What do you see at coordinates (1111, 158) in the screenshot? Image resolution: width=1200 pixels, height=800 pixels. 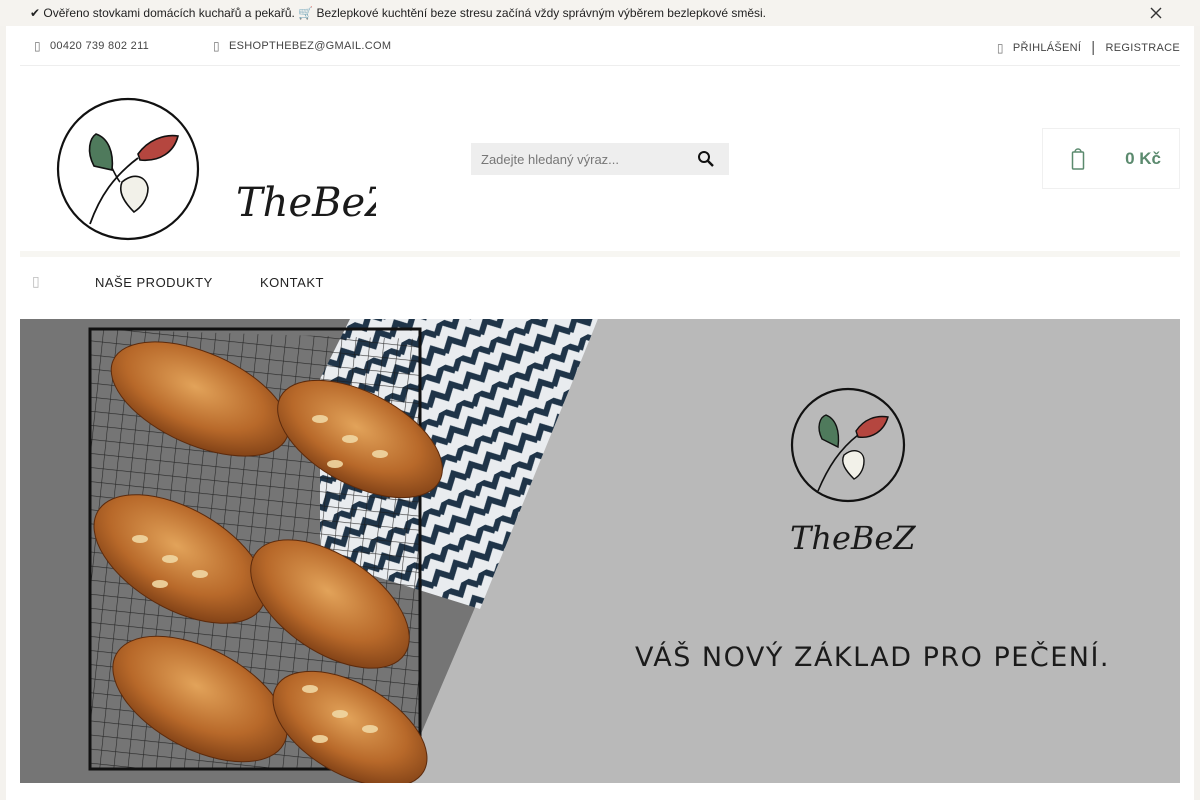 I see `cart-button: 0 Kč` at bounding box center [1111, 158].